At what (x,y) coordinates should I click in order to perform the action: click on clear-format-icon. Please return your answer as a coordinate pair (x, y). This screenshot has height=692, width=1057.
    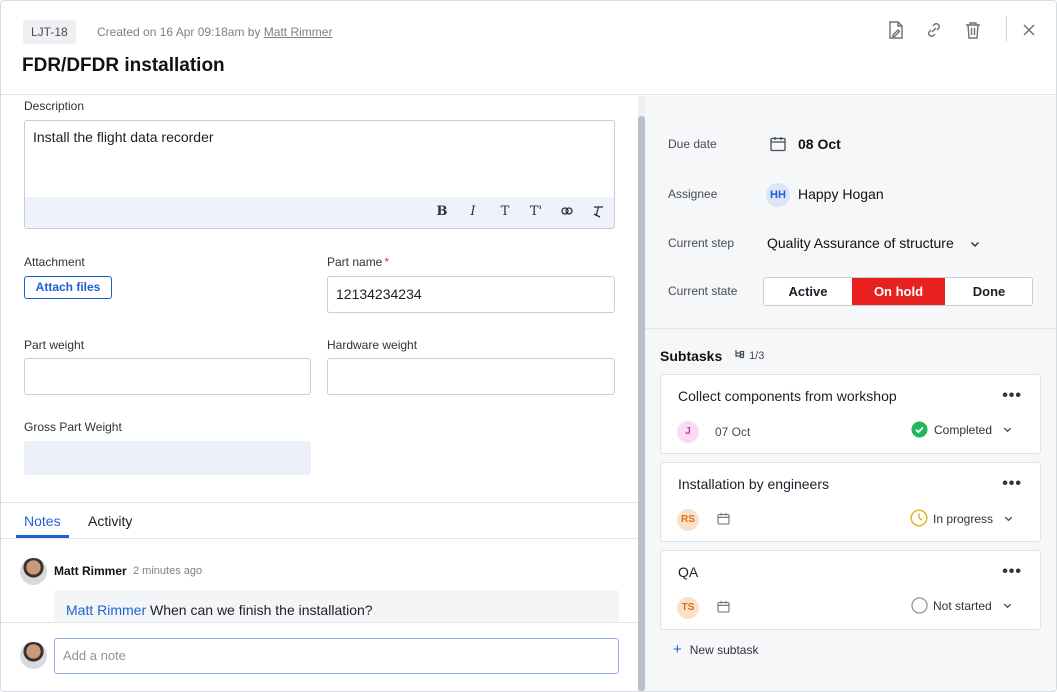
    Looking at the image, I should click on (598, 212).